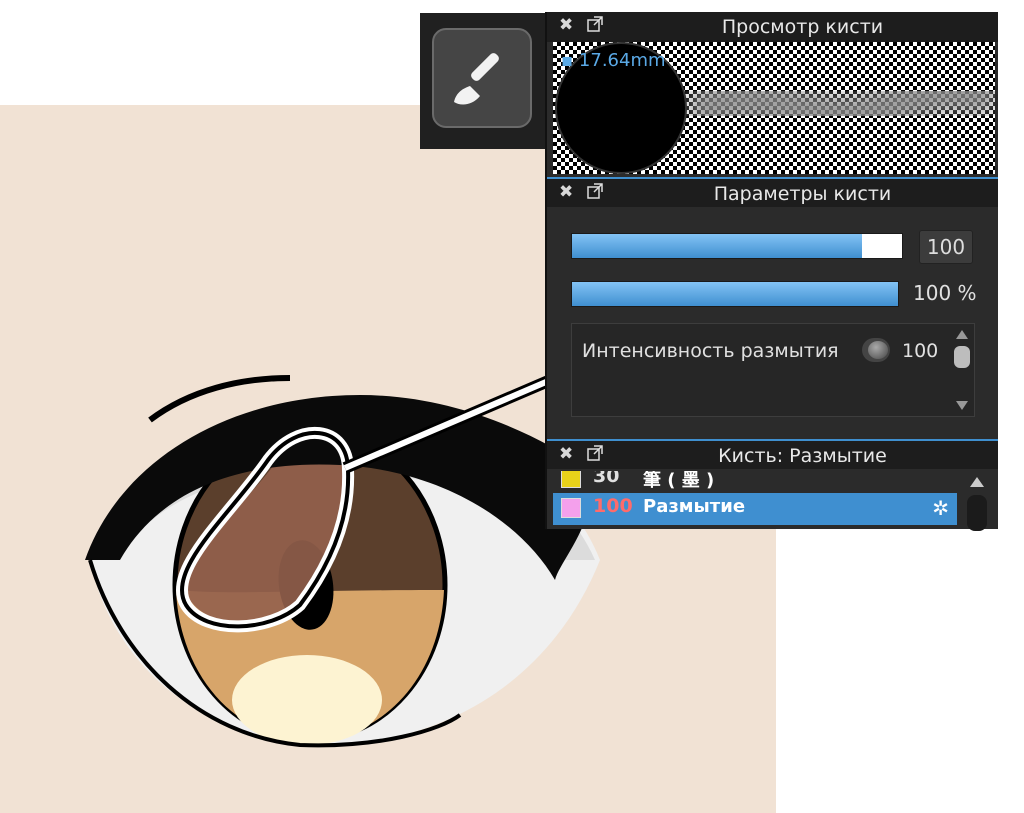 Image resolution: width=1024 pixels, height=813 pixels. I want to click on panel-titlebar: ✖ Просмотр кисти, so click(772, 27).